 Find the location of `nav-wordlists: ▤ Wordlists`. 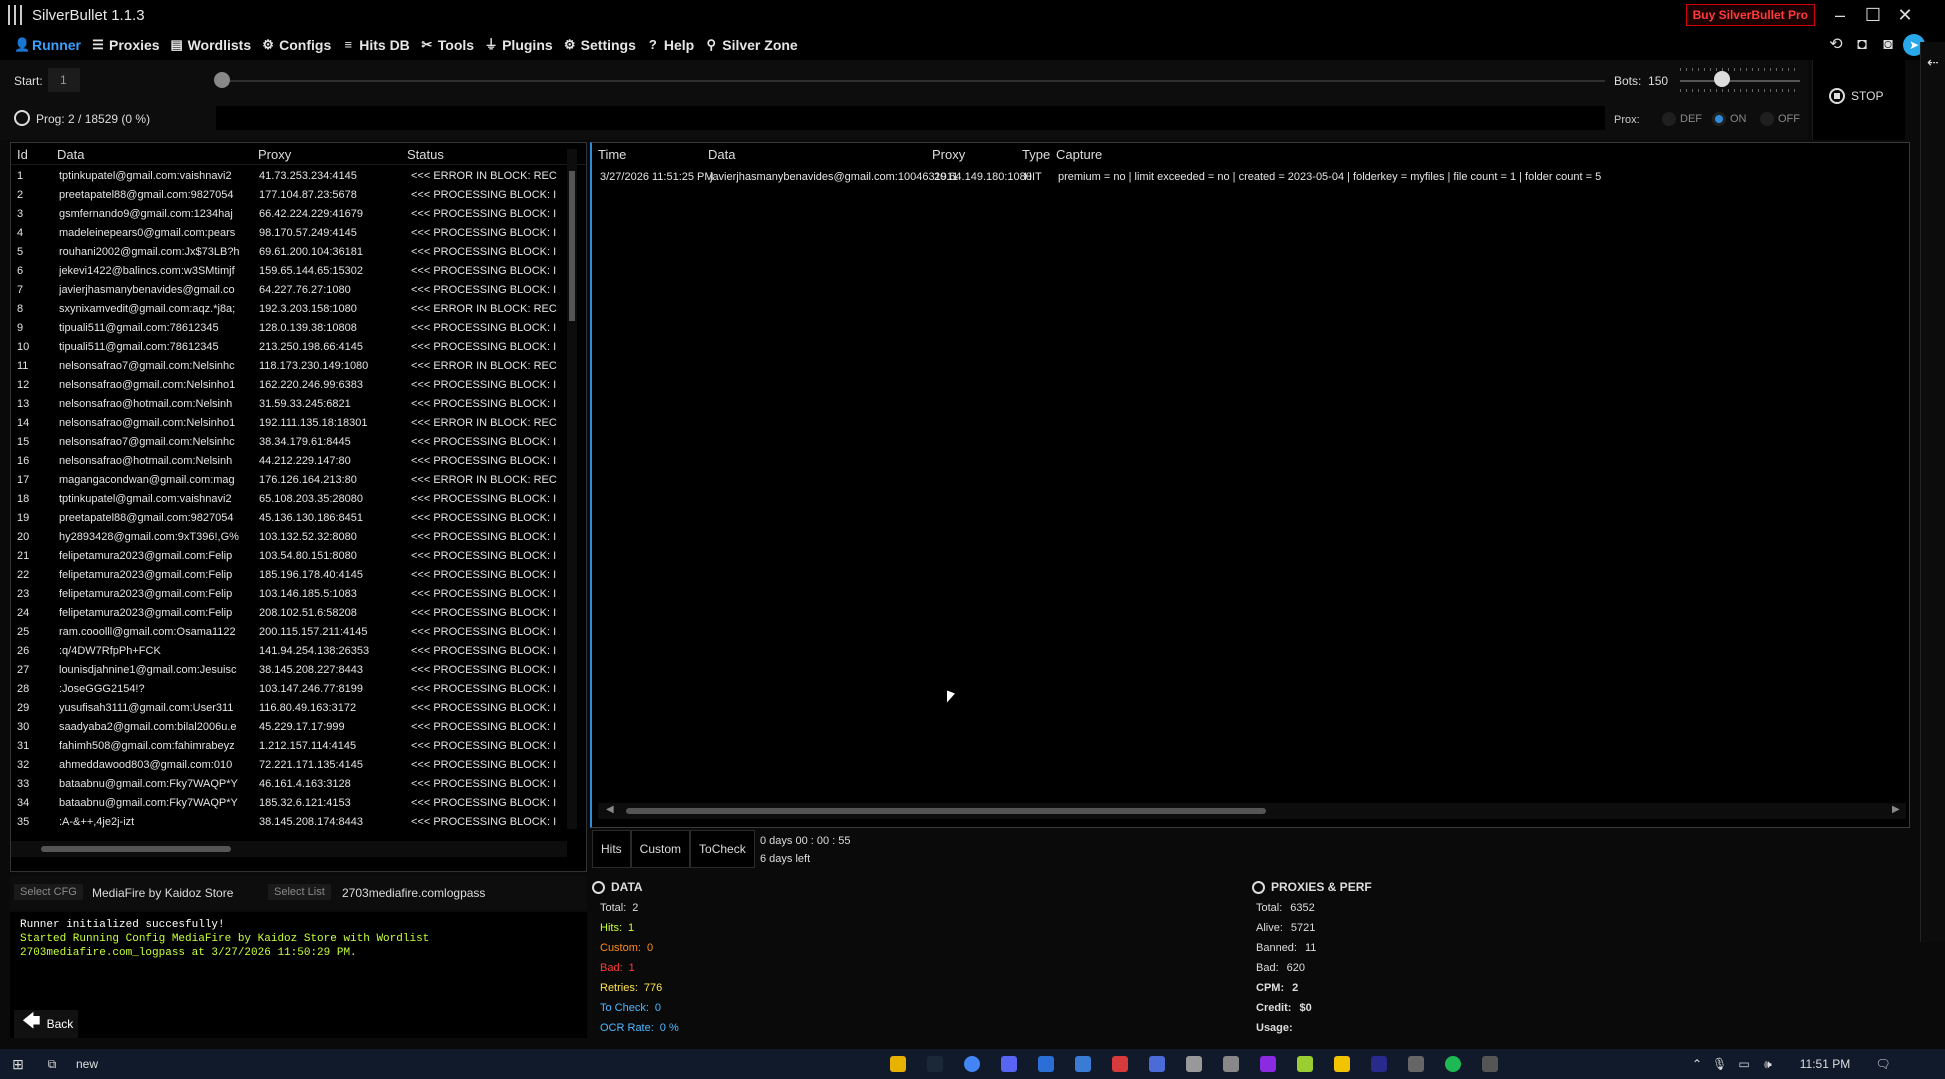

nav-wordlists: ▤ Wordlists is located at coordinates (210, 45).